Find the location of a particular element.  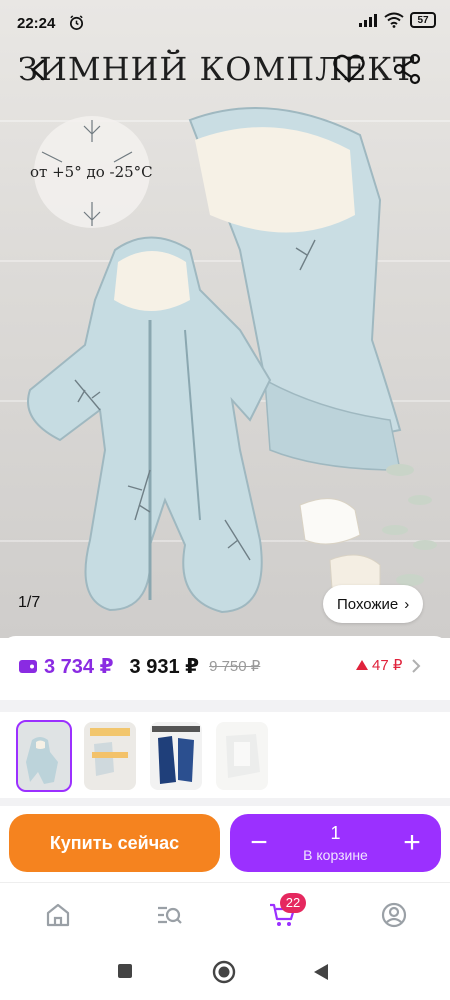

heart-icon is located at coordinates (349, 68).